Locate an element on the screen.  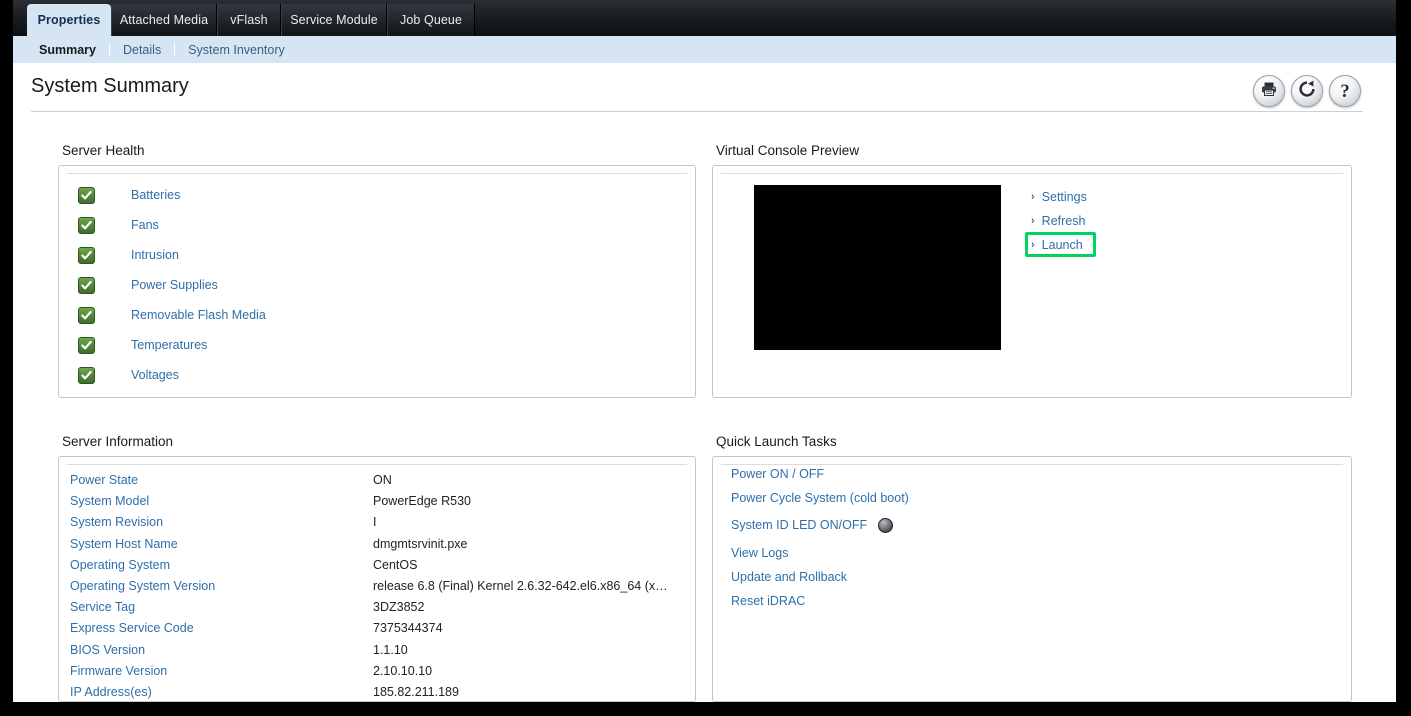
server-info-row: Operating System CentOS is located at coordinates (380, 567).